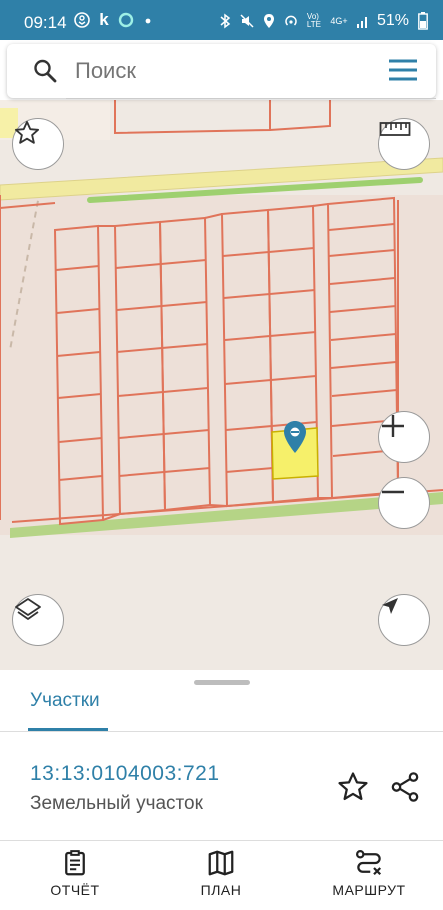 The image size is (443, 910). Describe the element at coordinates (369, 863) in the screenshot. I see `route-icon` at that location.